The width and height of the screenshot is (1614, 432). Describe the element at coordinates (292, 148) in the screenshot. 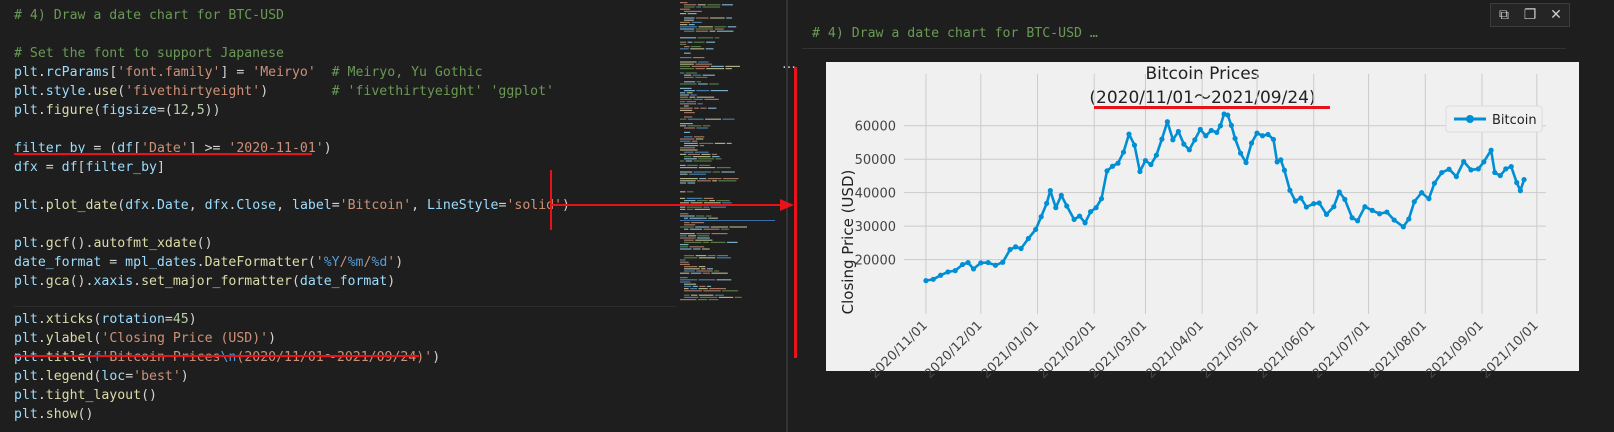

I see `code-line: filter_by = (df['Date'] >= '2020-11-01')` at that location.